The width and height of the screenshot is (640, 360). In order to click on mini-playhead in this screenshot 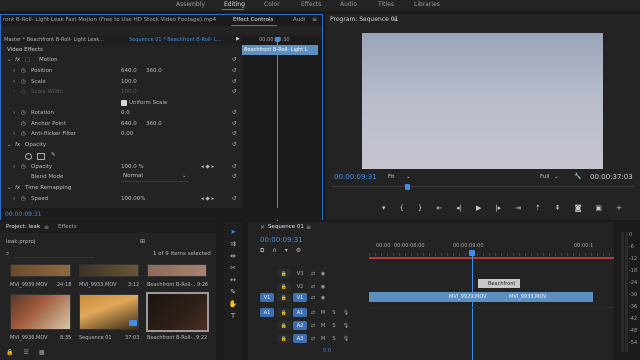, I will do `click(277, 129)`.